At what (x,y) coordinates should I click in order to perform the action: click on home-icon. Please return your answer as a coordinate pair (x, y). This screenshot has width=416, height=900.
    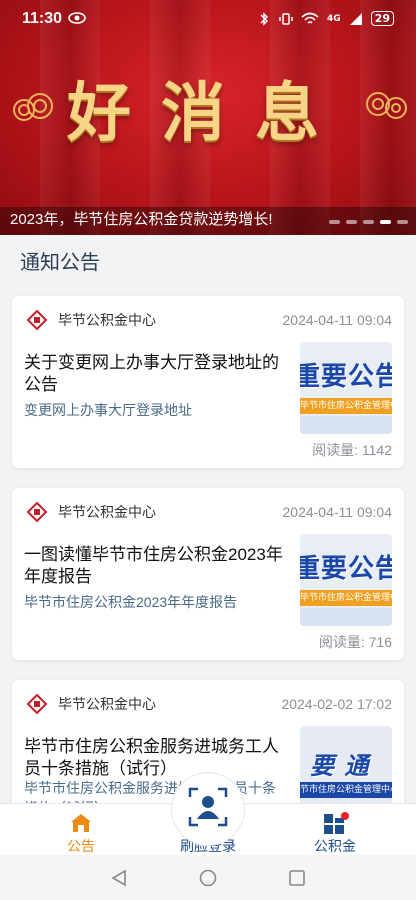
    Looking at the image, I should click on (81, 823).